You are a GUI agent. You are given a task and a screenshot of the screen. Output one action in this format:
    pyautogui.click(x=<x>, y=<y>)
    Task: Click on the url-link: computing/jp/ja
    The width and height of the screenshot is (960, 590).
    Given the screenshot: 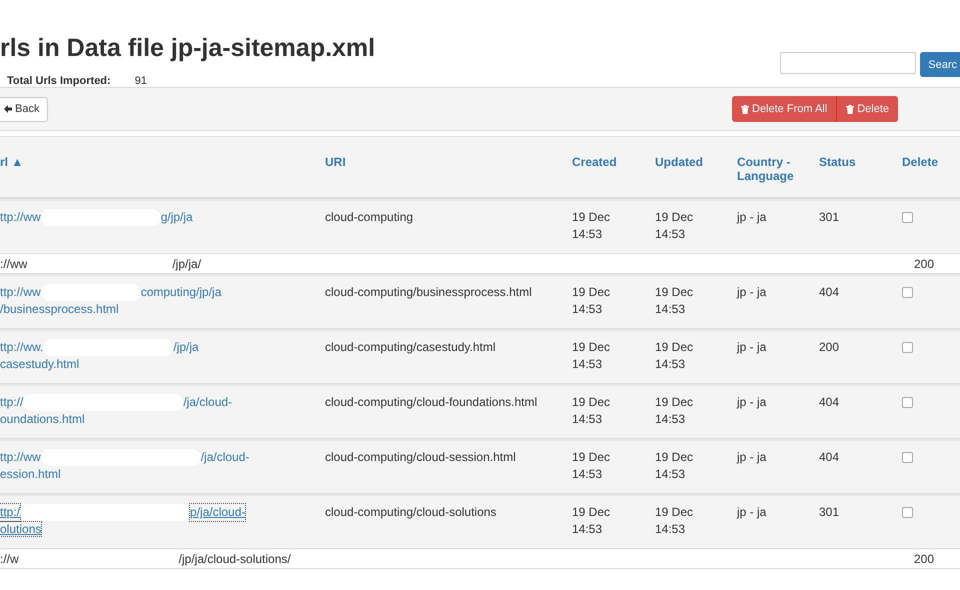 What is the action you would take?
    pyautogui.click(x=181, y=292)
    